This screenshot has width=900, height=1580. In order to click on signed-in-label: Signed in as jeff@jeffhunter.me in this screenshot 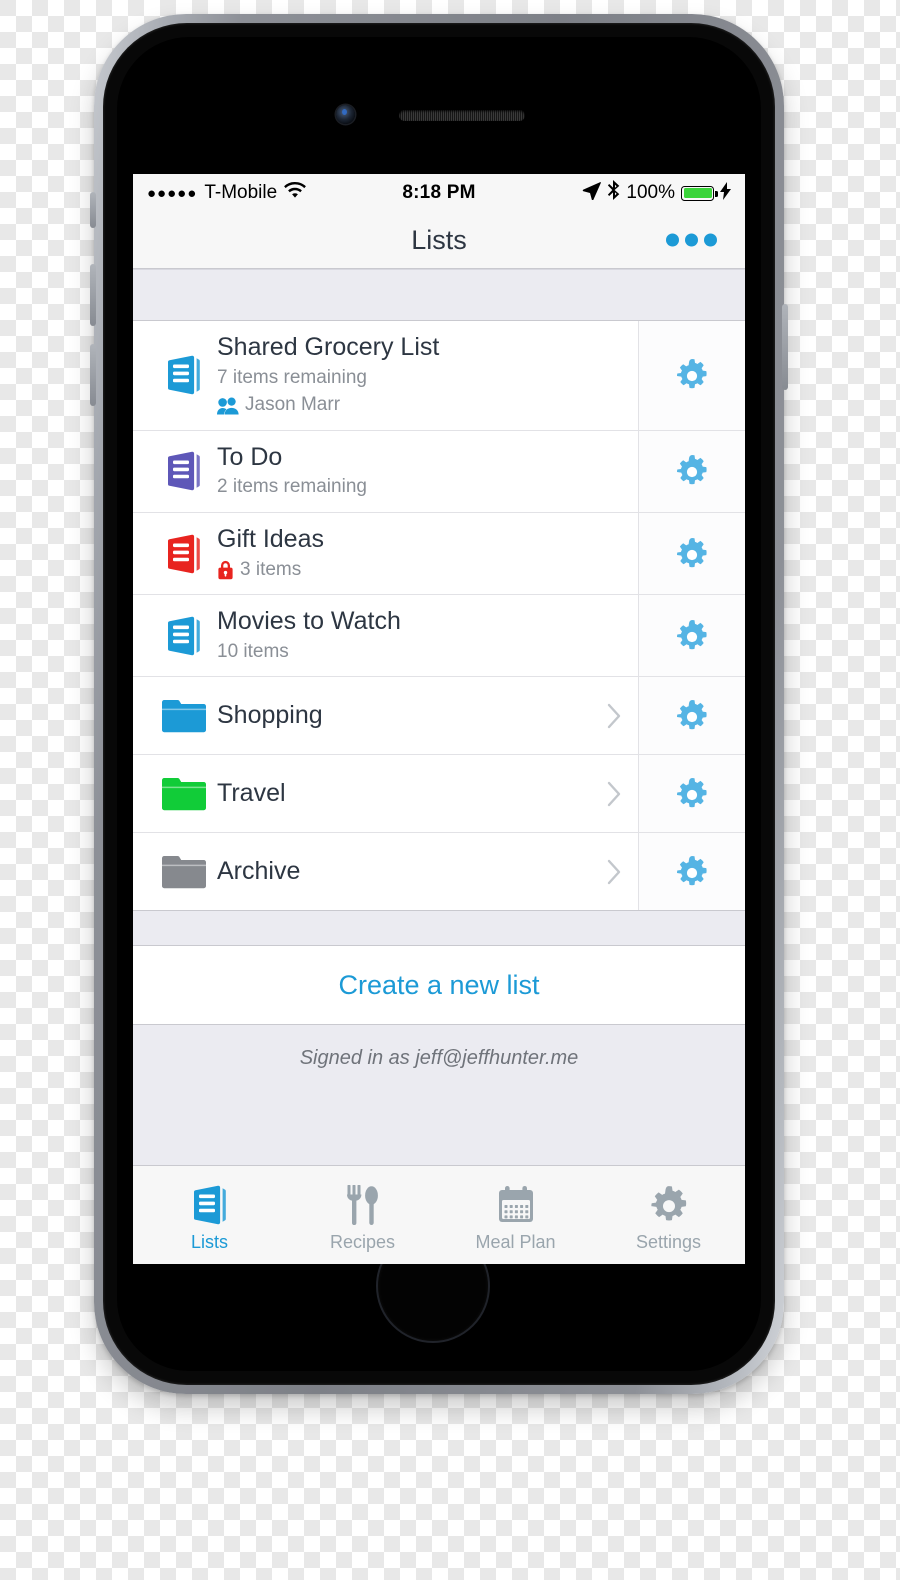, I will do `click(439, 1058)`.